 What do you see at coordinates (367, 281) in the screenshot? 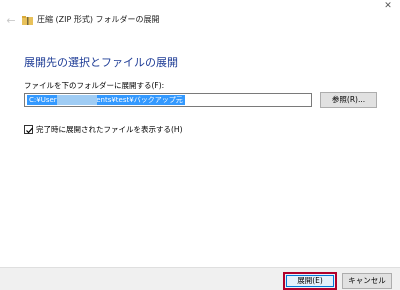
I see `cancel-button: キャンセル` at bounding box center [367, 281].